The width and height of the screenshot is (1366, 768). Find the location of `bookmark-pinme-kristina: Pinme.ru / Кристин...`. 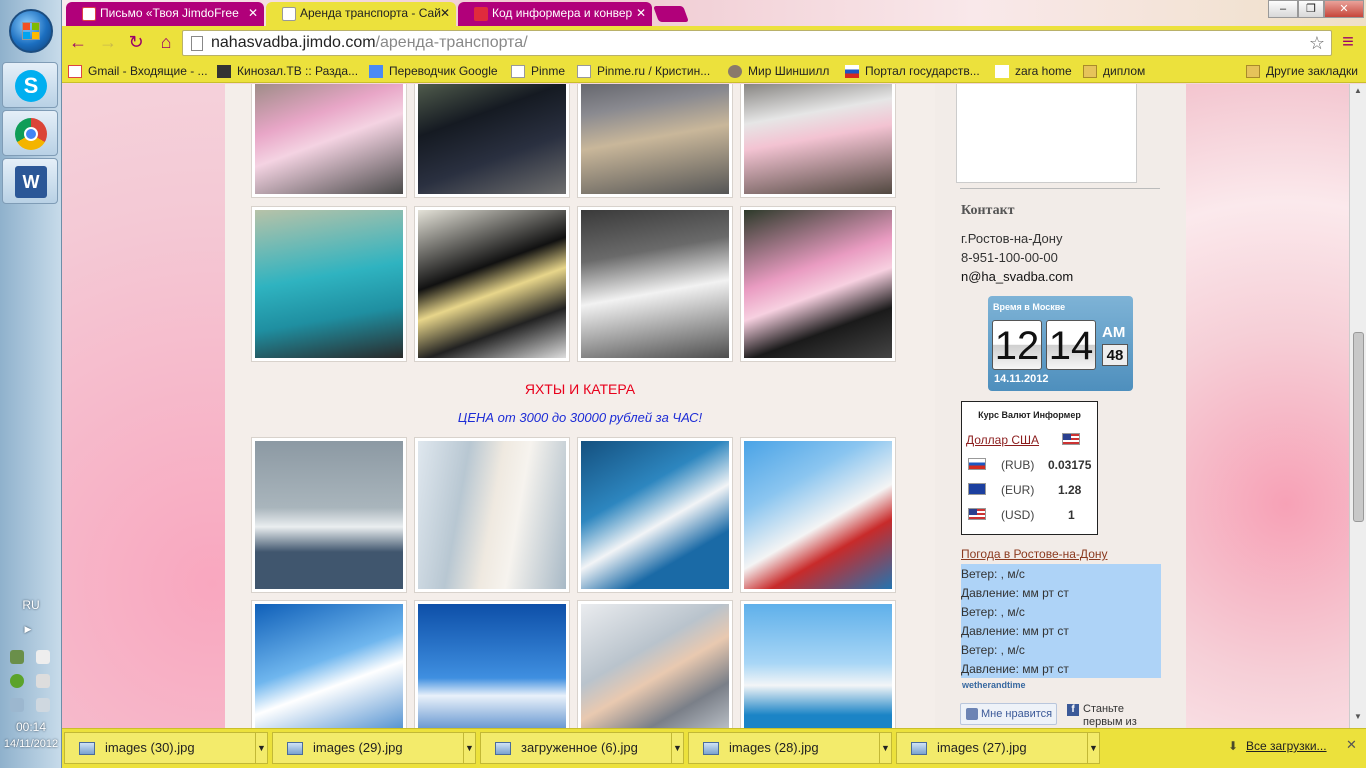

bookmark-pinme-kristina: Pinme.ru / Кристин... is located at coordinates (643, 71).